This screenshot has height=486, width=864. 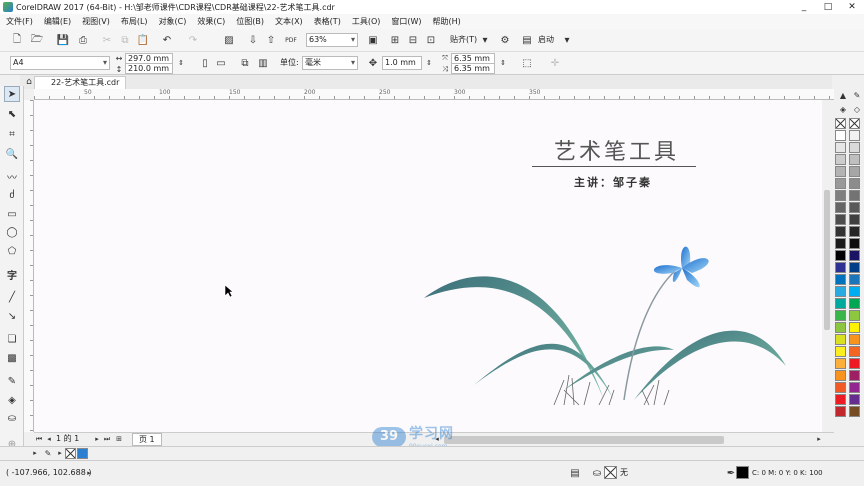 What do you see at coordinates (12, 195) in the screenshot?
I see `artistic-media-tool-icon: ძ` at bounding box center [12, 195].